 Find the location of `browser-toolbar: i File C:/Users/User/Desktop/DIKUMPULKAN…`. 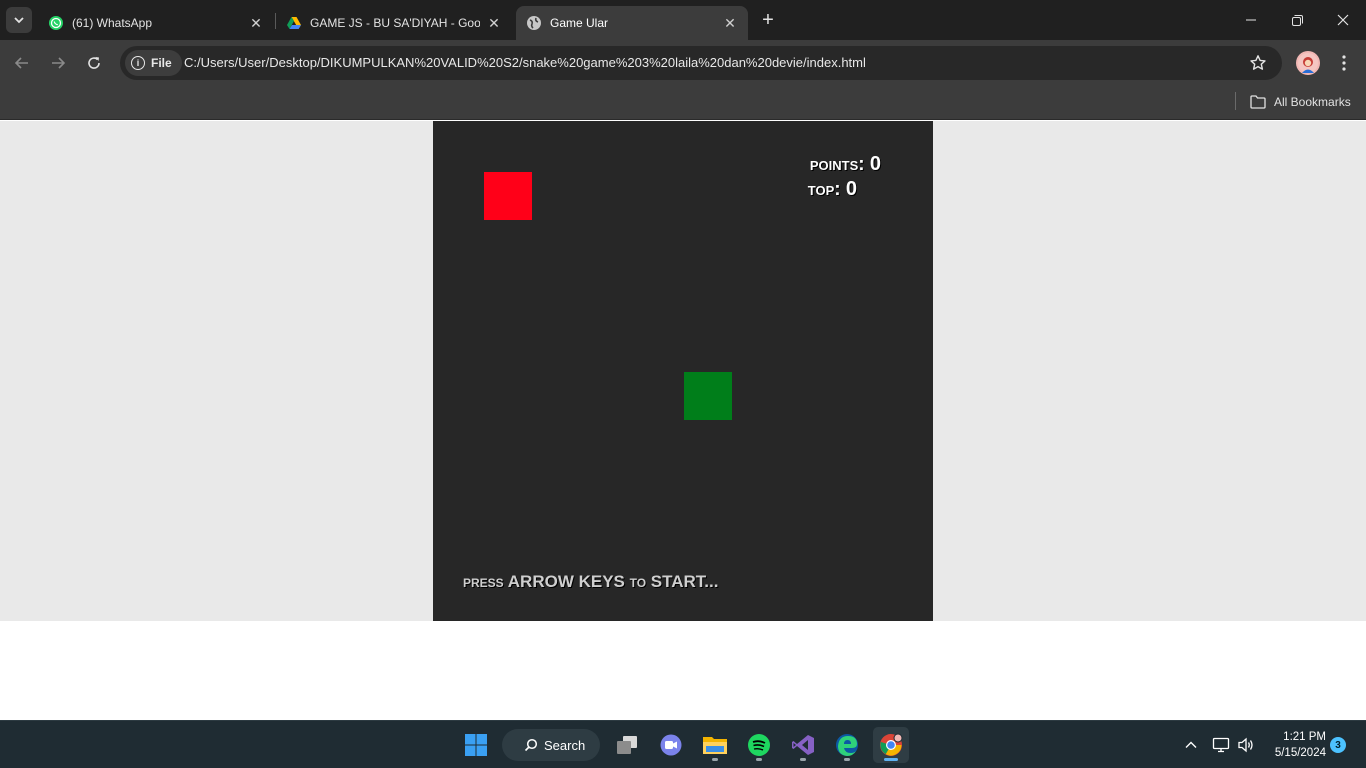

browser-toolbar: i File C:/Users/User/Desktop/DIKUMPULKAN… is located at coordinates (683, 63).